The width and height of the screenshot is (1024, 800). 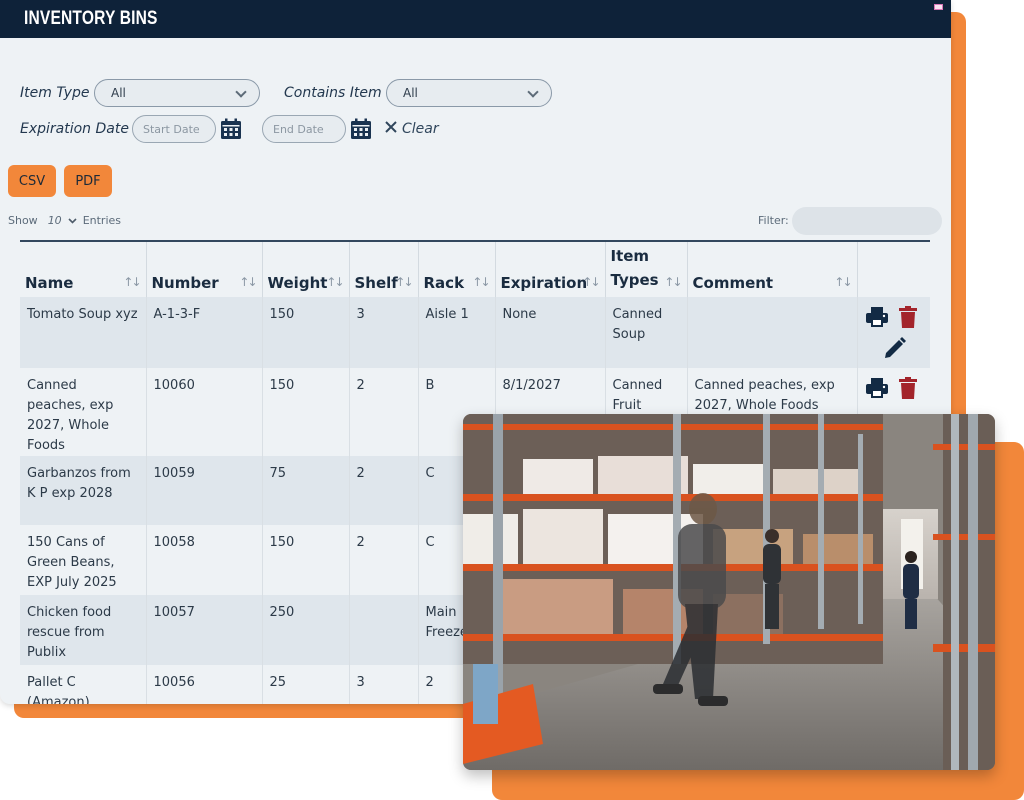 I want to click on start-date-placeholder: Start Date, so click(x=171, y=129).